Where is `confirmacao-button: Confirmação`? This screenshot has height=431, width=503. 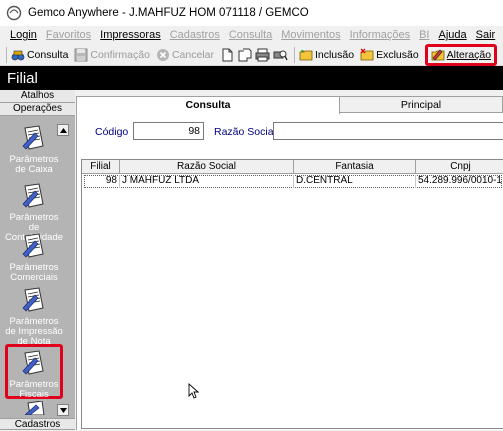
confirmacao-button: Confirmação is located at coordinates (112, 55).